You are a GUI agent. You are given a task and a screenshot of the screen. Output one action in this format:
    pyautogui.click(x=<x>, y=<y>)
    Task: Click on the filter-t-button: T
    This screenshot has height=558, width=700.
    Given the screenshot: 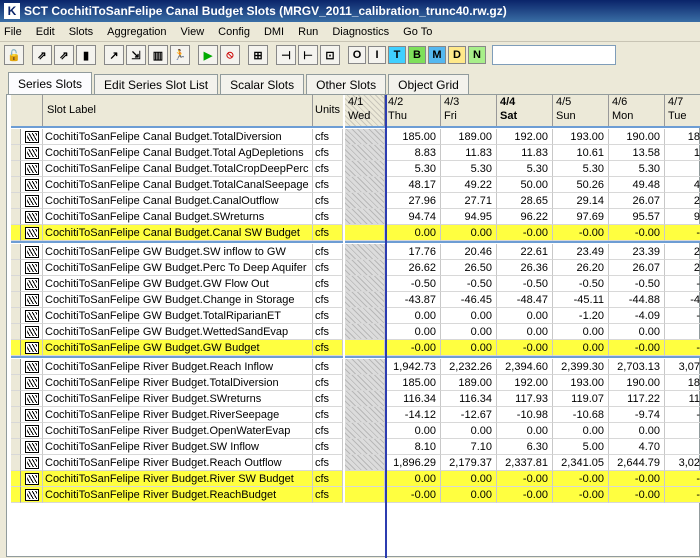 What is the action you would take?
    pyautogui.click(x=397, y=55)
    